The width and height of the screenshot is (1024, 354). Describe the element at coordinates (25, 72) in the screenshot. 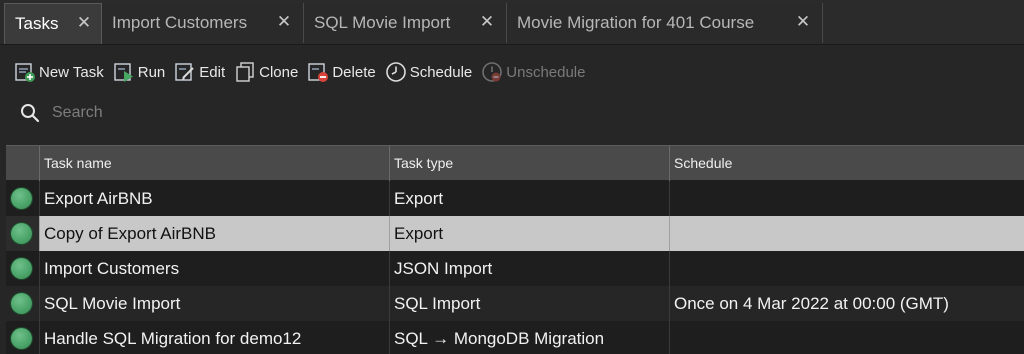

I see `new-task-icon` at that location.